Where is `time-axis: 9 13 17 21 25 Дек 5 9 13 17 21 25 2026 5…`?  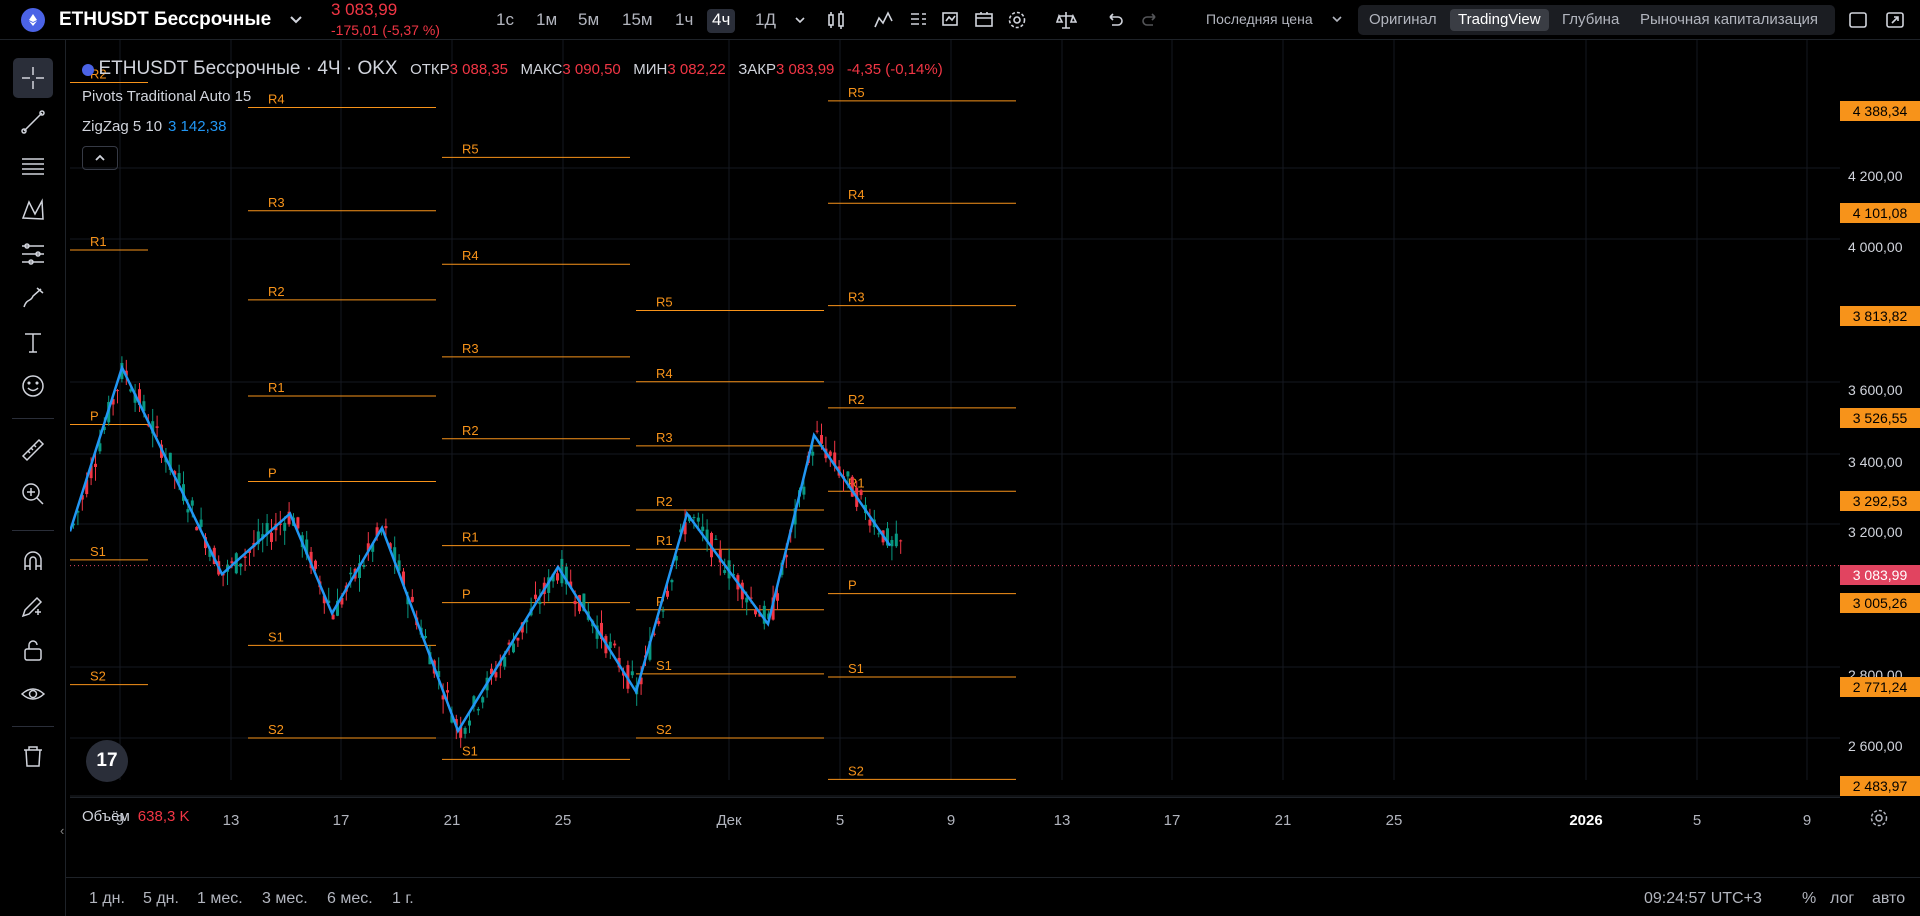
time-axis: 9 13 17 21 25 Дек 5 9 13 17 21 25 2026 5… is located at coordinates (955, 817).